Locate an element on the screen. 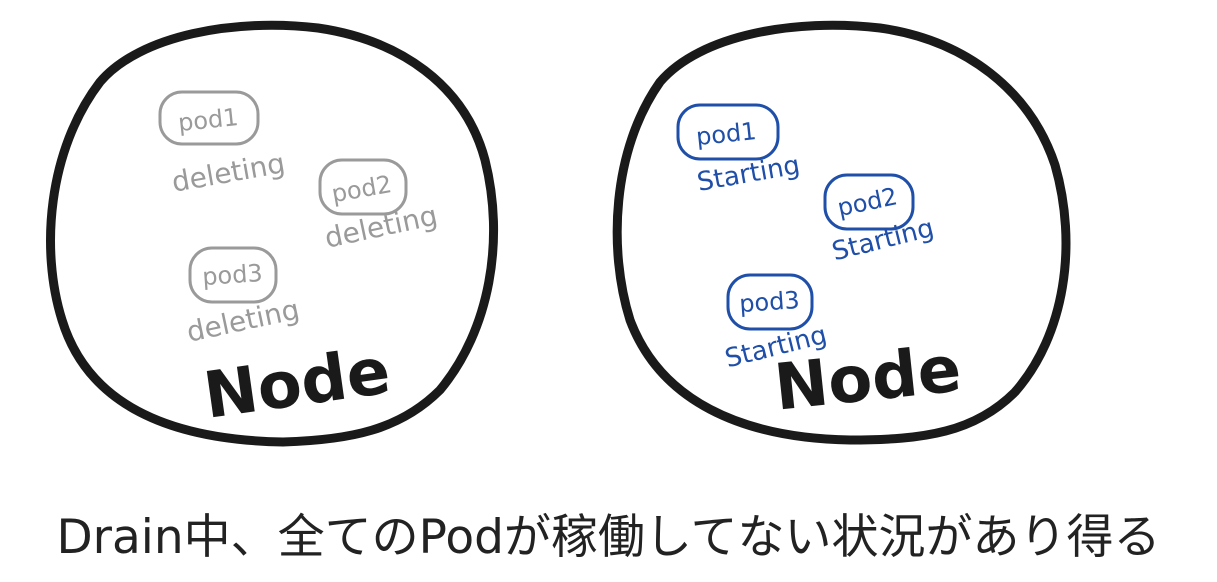 The width and height of the screenshot is (1217, 582). pod-left-1: pod1 deleting is located at coordinates (222, 144).